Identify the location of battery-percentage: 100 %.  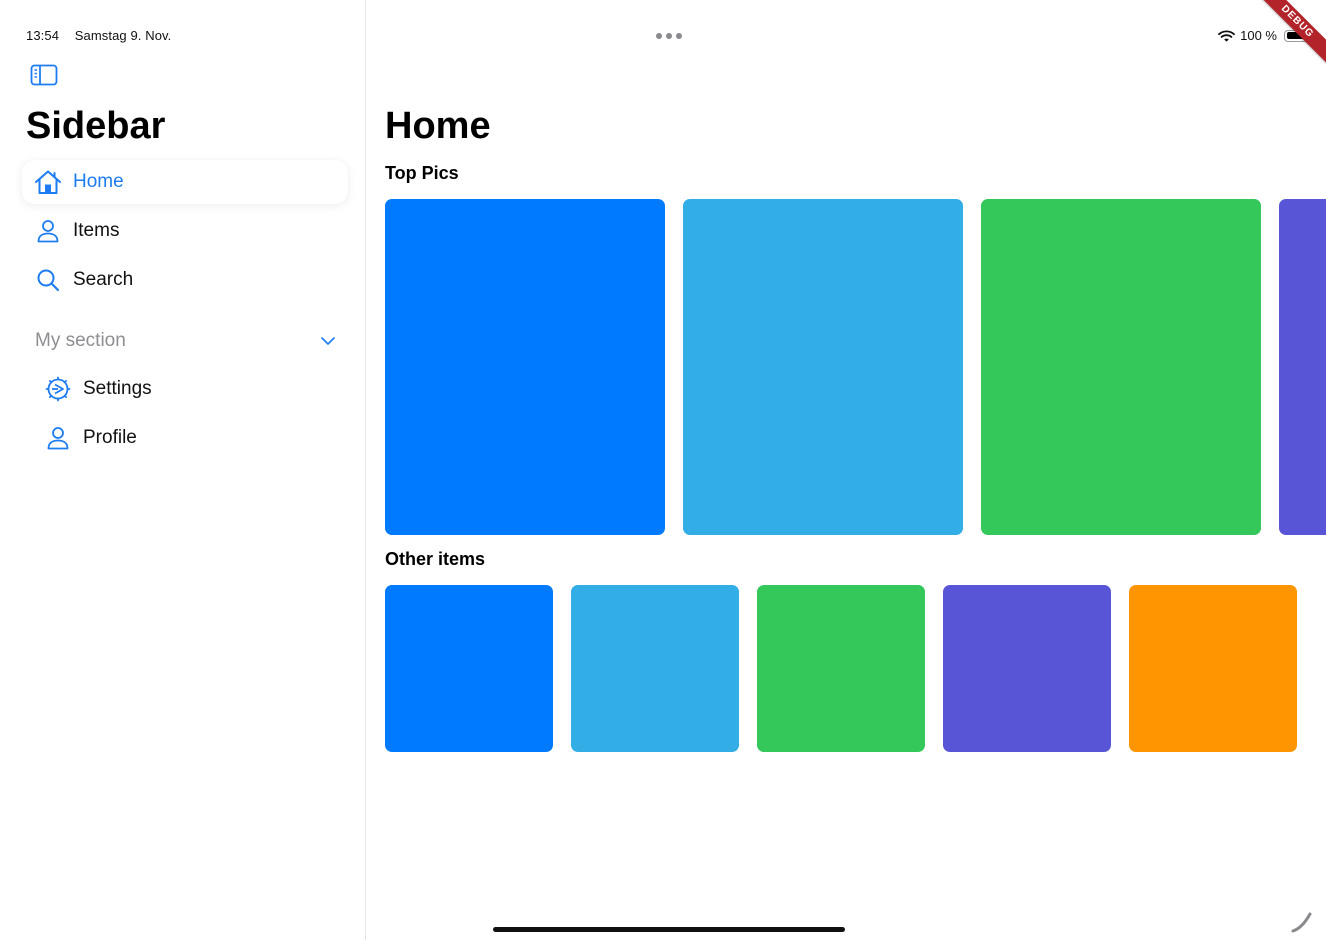
(1258, 35).